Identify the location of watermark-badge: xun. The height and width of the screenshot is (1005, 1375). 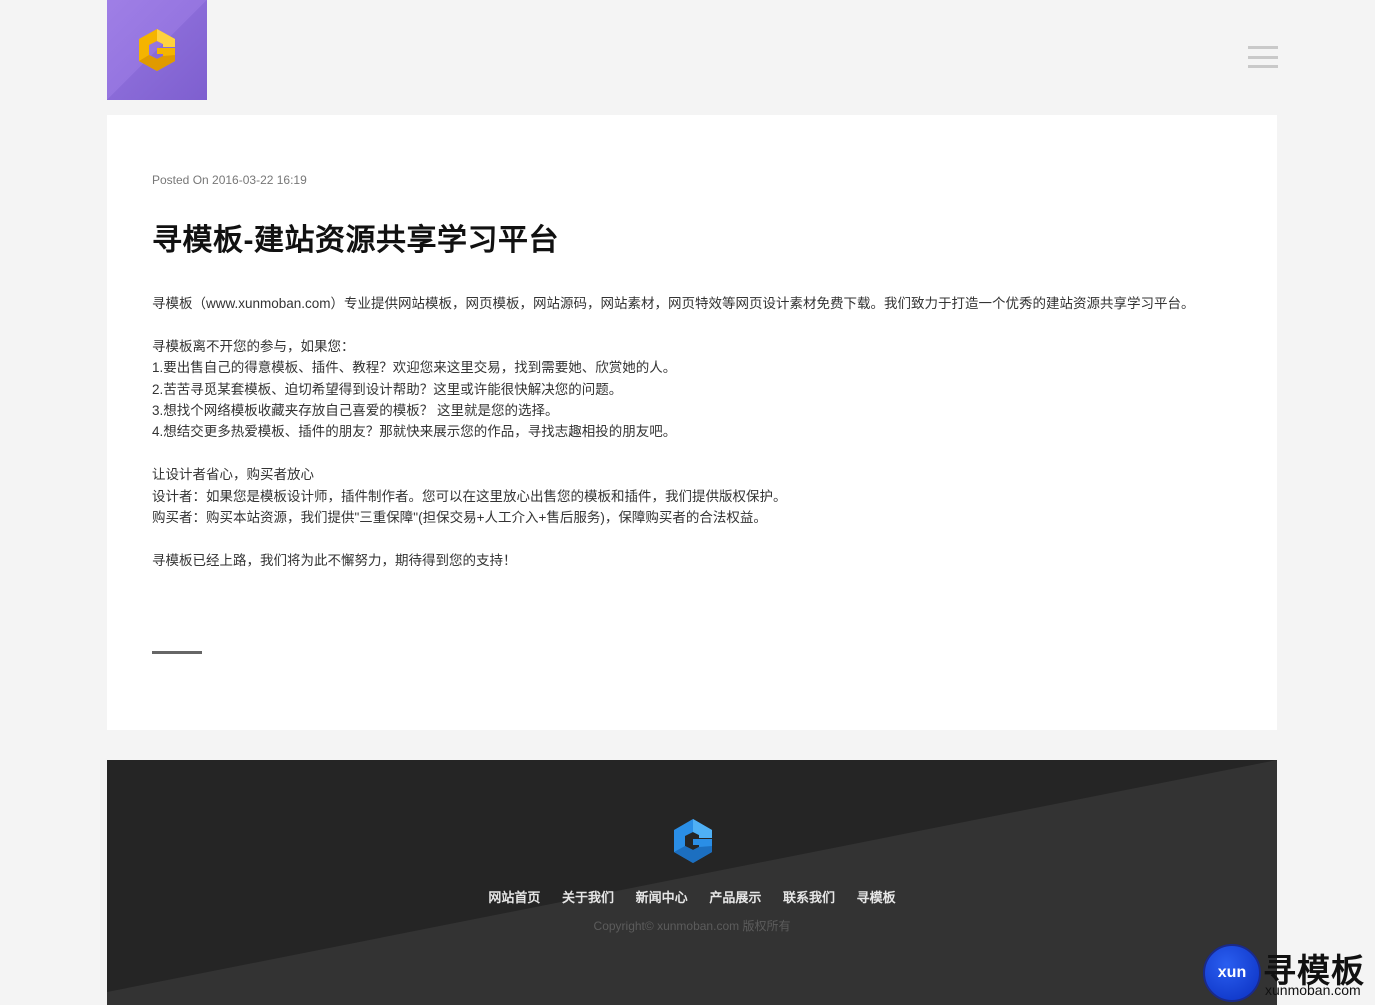
(1232, 973).